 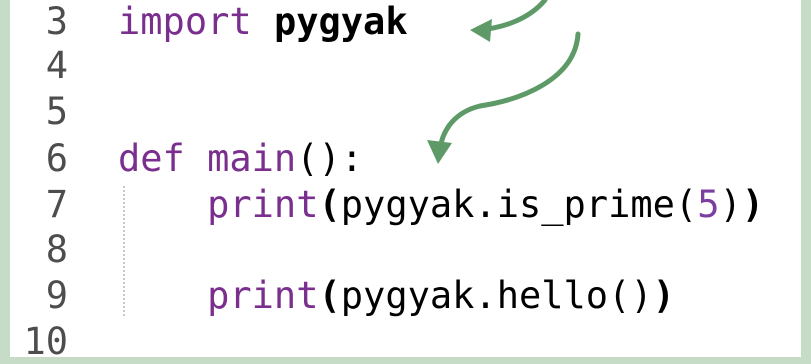 What do you see at coordinates (708, 204) in the screenshot?
I see `code-token: 5` at bounding box center [708, 204].